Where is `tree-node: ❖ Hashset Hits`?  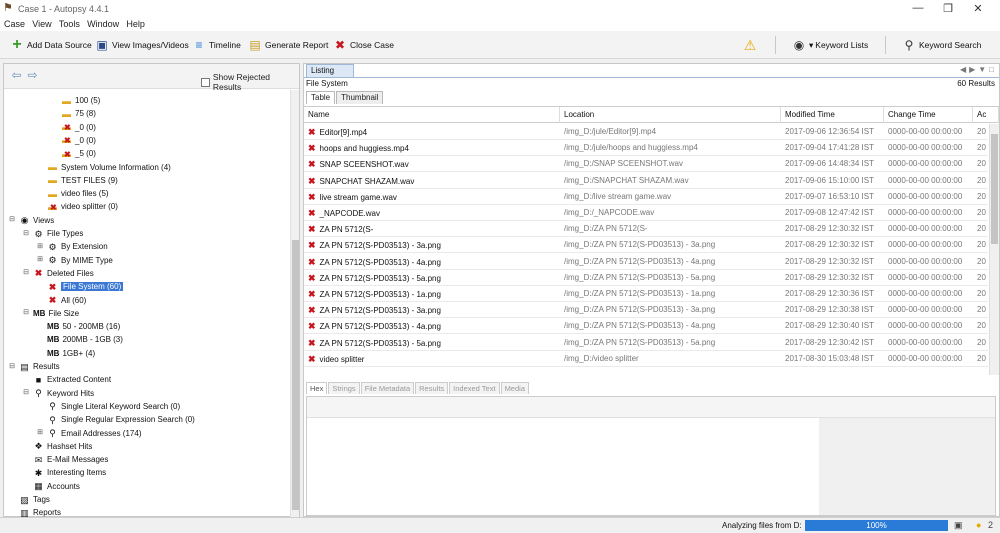
tree-node: ❖ Hashset Hits is located at coordinates (57, 446).